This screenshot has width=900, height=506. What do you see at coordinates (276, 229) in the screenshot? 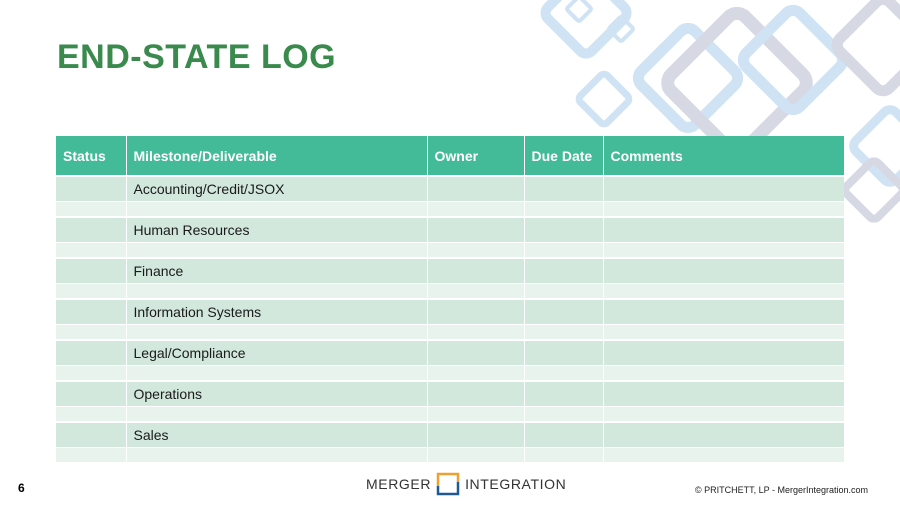
I see `milestone-cell: Human Resources` at bounding box center [276, 229].